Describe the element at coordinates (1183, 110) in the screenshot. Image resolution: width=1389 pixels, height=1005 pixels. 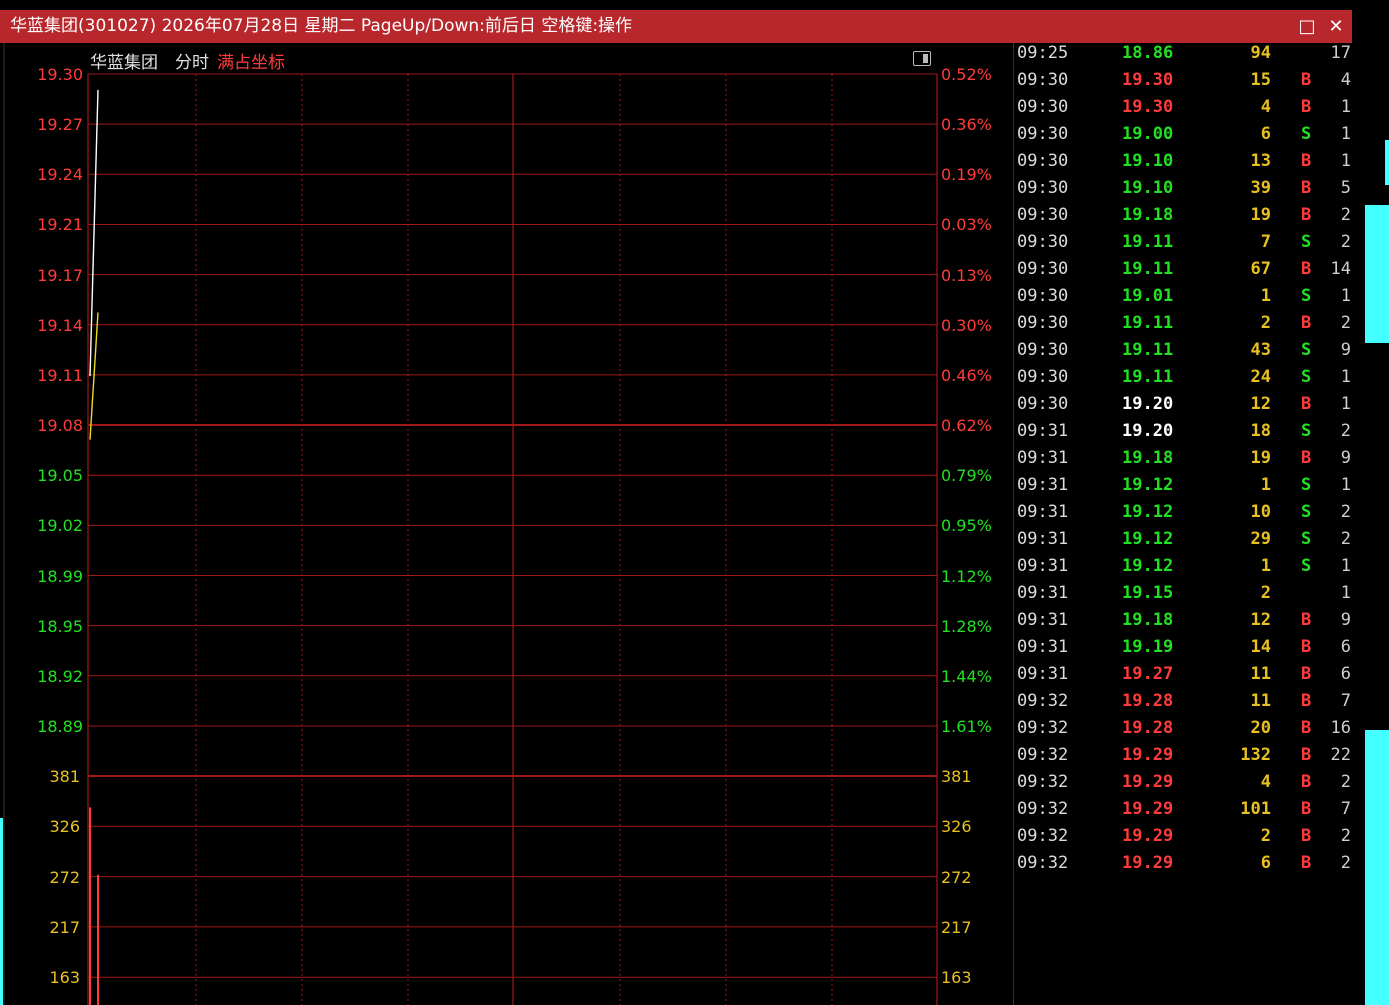
I see `table-row: 09:30 19.30 4 B 1` at that location.